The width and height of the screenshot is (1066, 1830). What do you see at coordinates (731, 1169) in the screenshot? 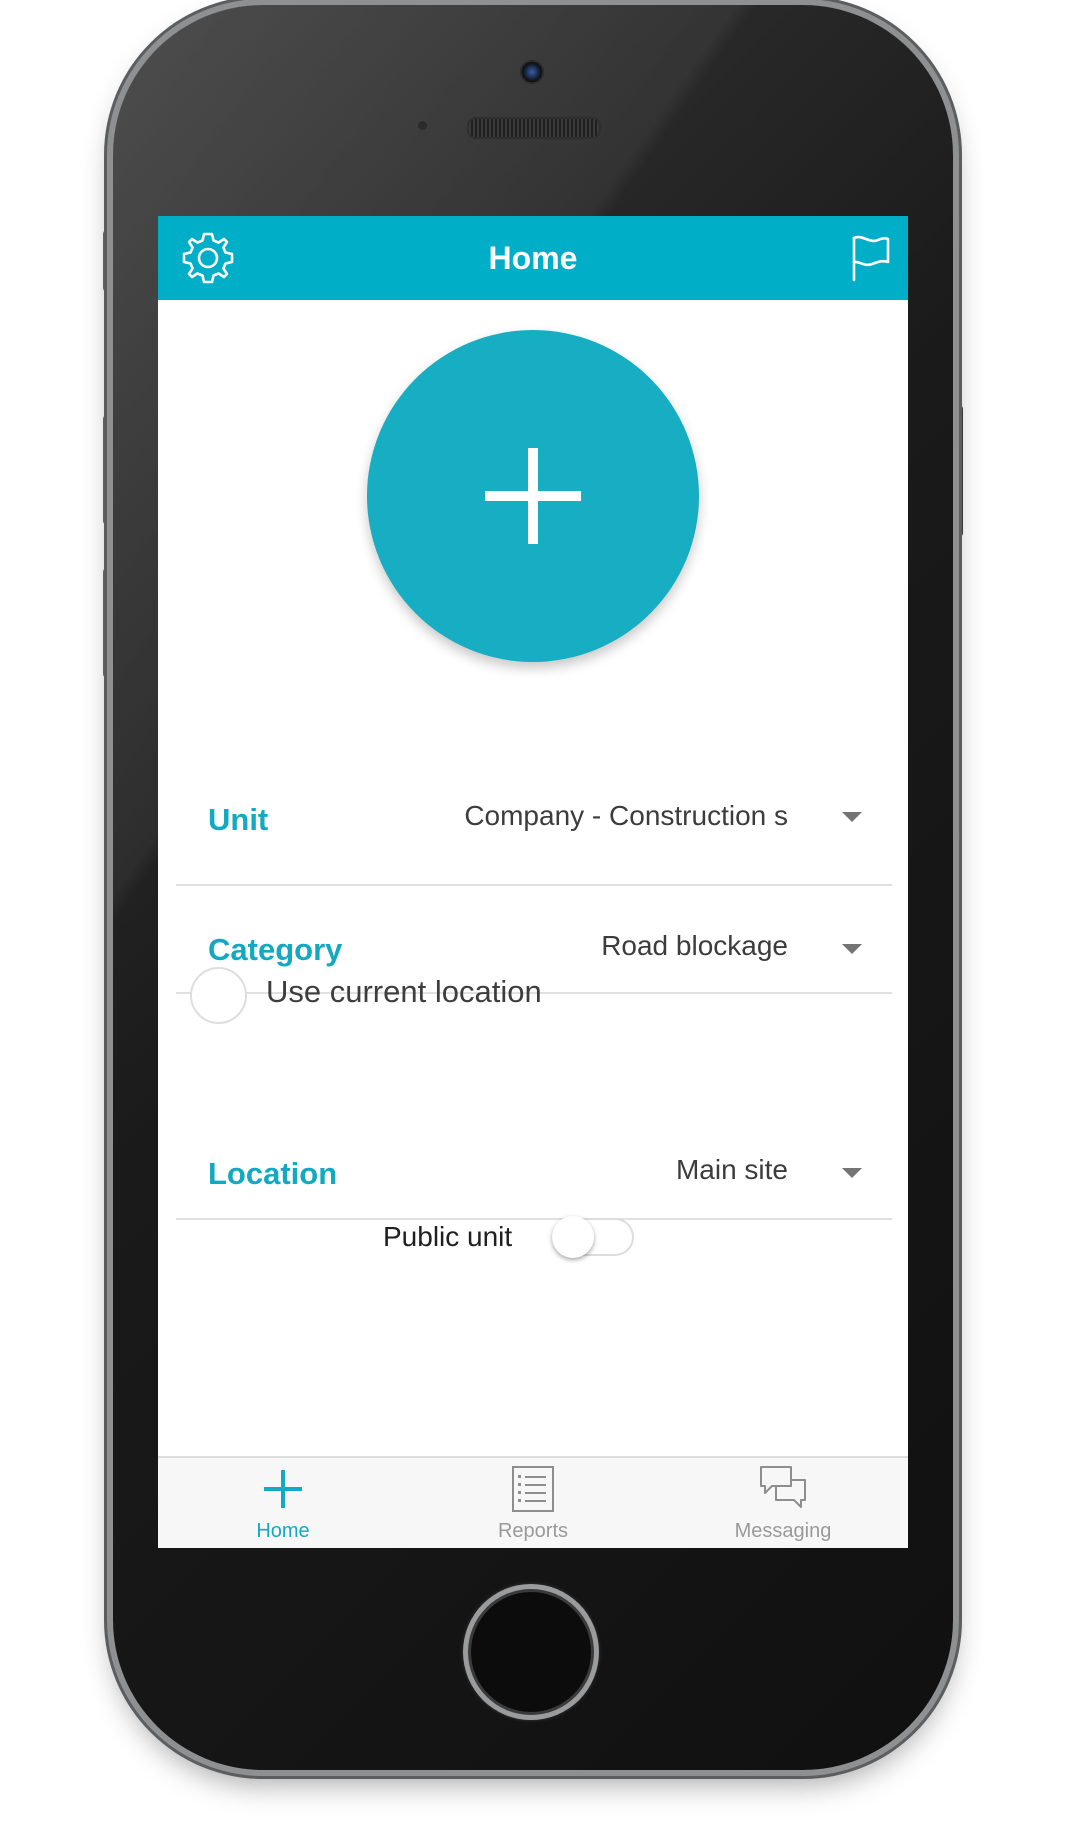
I see `location-value: Main site` at bounding box center [731, 1169].